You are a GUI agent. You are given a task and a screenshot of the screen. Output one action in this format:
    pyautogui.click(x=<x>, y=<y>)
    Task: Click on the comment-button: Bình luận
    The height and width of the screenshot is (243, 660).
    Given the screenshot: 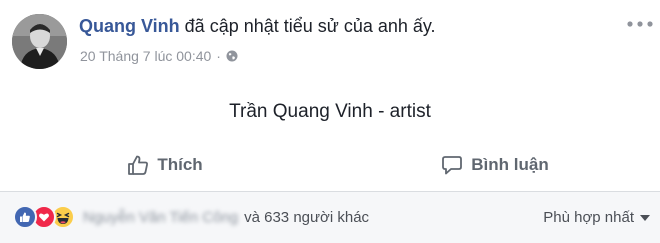 What is the action you would take?
    pyautogui.click(x=495, y=165)
    